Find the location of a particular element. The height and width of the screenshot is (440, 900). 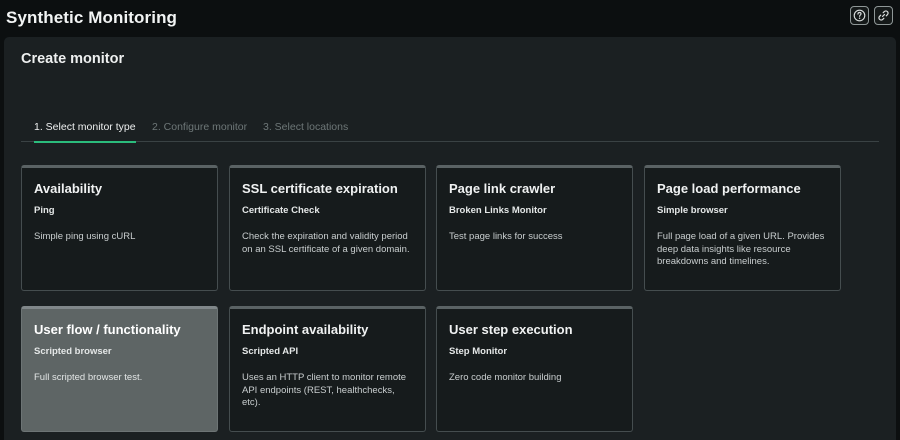

card-subtitle: Scripted browser is located at coordinates (73, 351).